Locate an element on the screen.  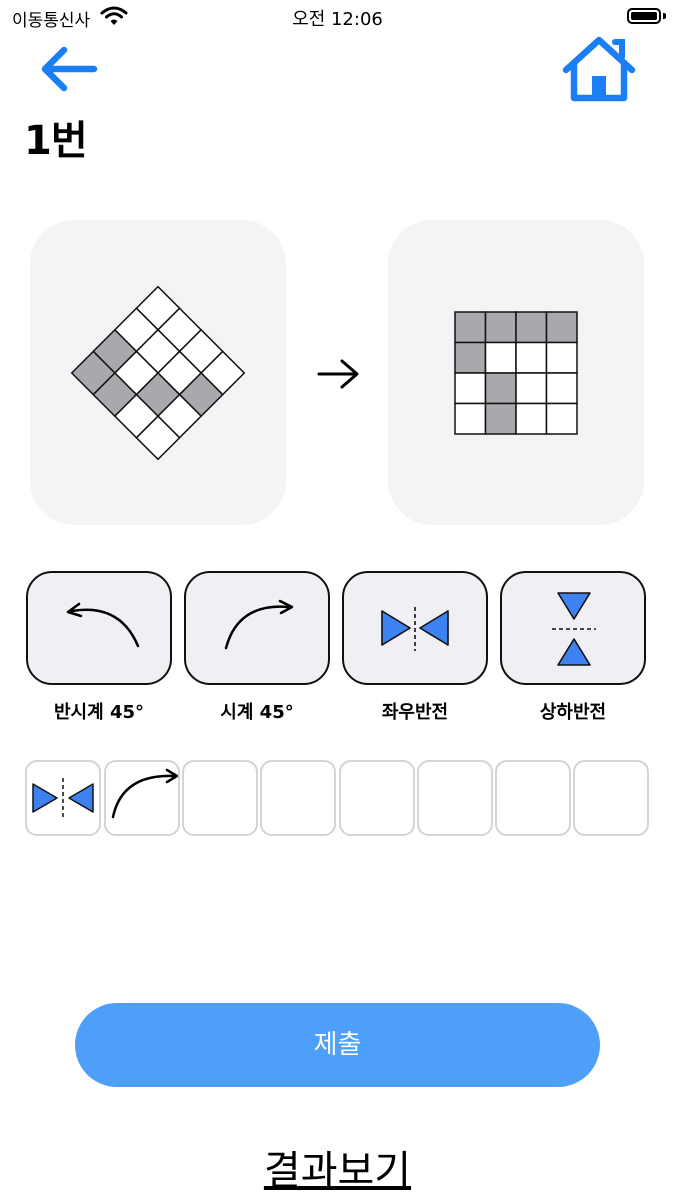
arrow-right-icon is located at coordinates (338, 374).